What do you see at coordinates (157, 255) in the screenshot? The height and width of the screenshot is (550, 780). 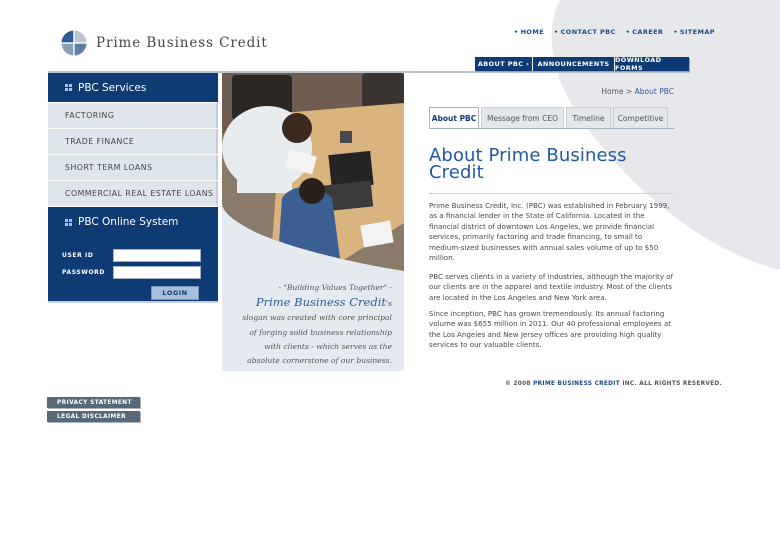 I see `user-id-input` at bounding box center [157, 255].